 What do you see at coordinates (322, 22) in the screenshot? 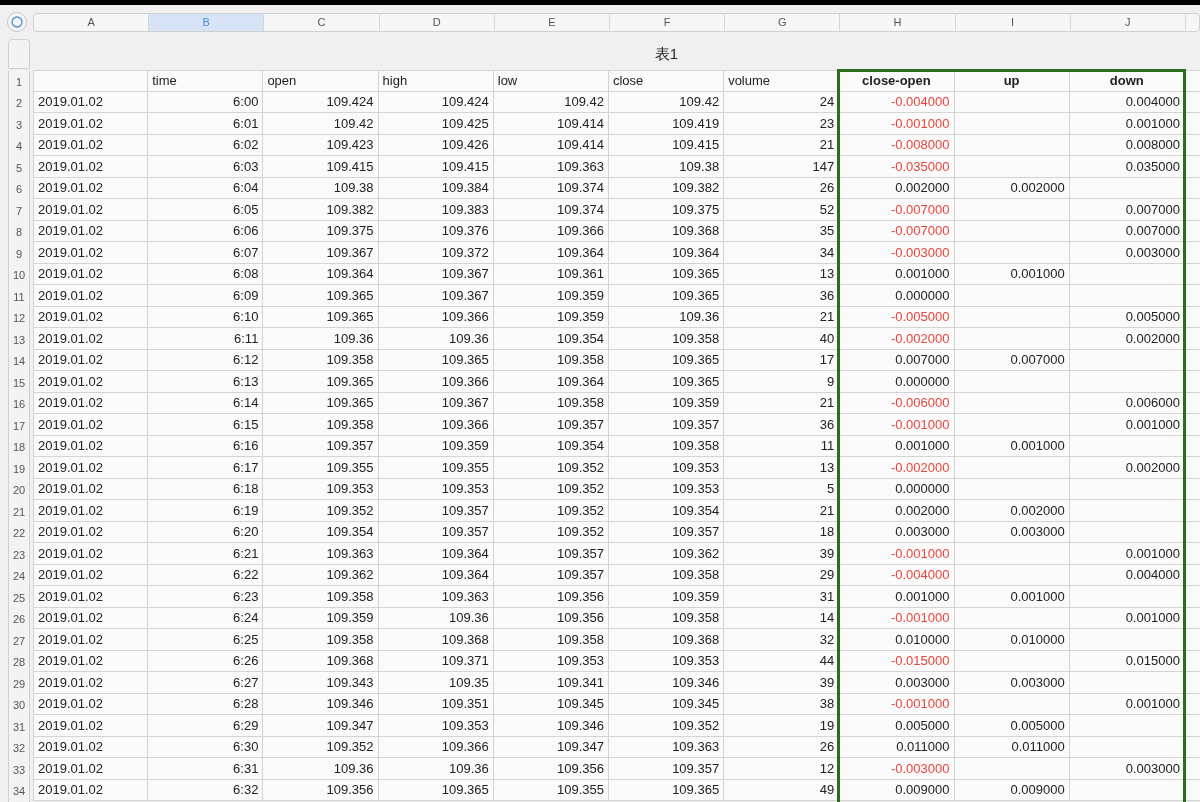
I see `column-header: C` at bounding box center [322, 22].